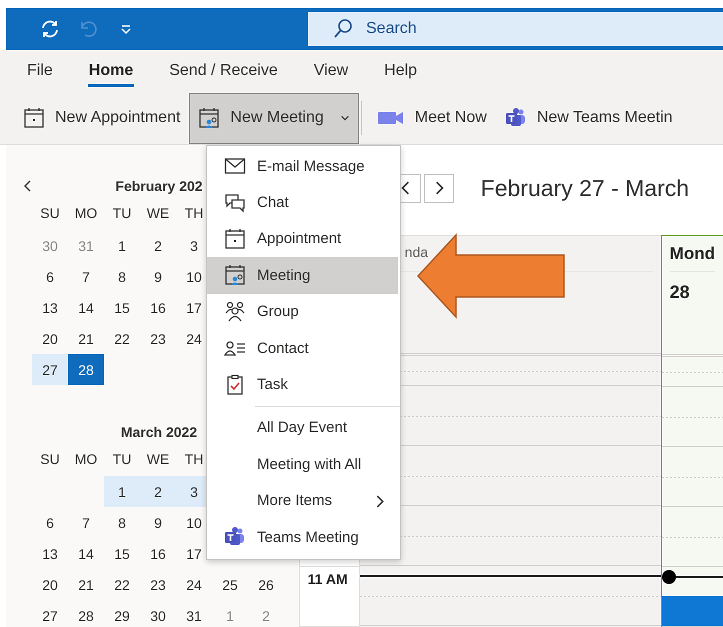  Describe the element at coordinates (302, 202) in the screenshot. I see `menu-item: Chat` at that location.